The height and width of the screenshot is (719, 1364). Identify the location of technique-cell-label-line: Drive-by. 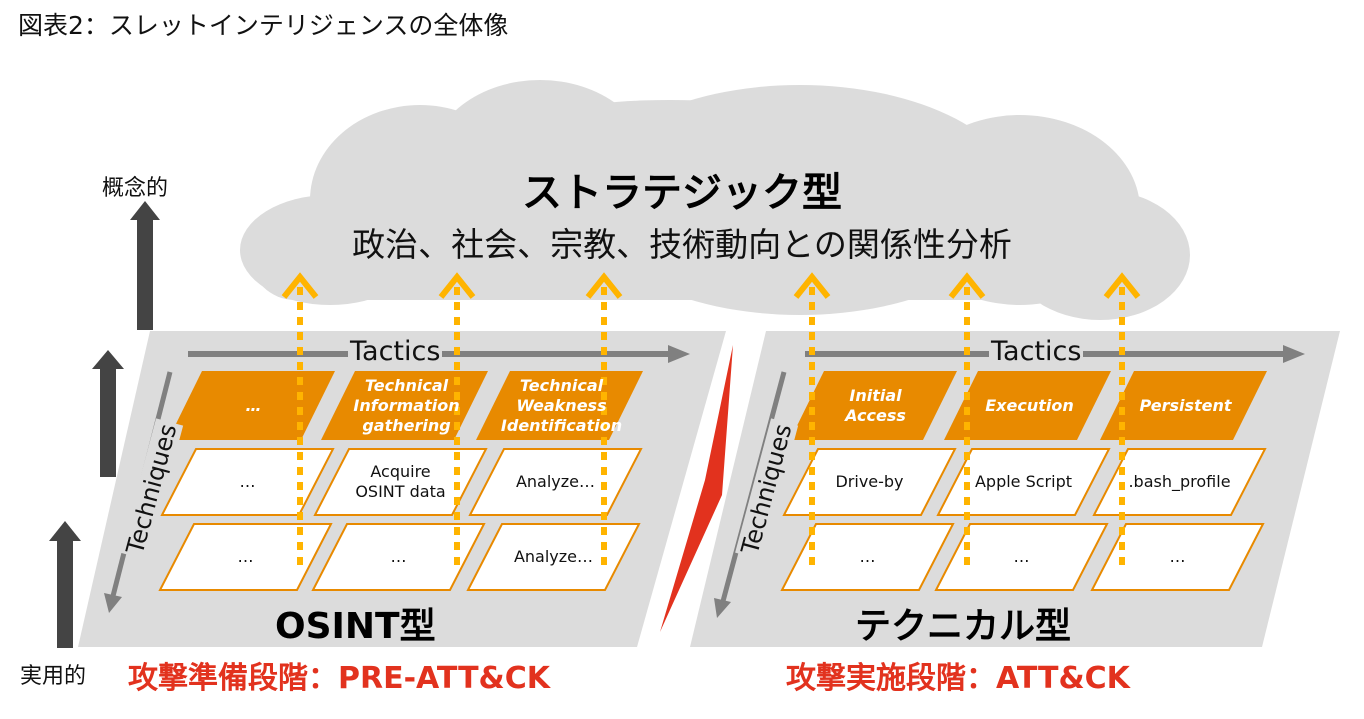
(869, 481).